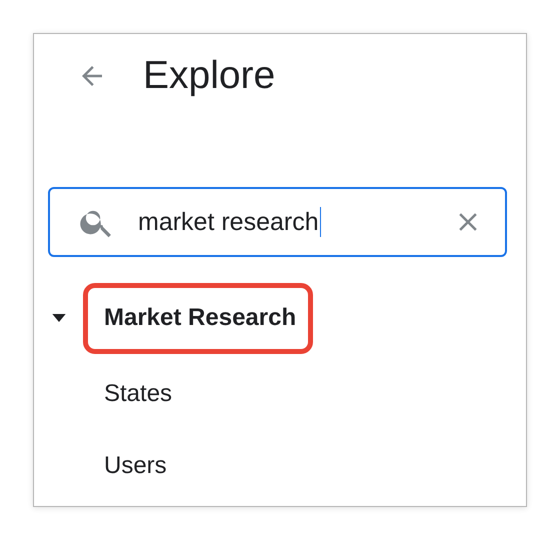 This screenshot has width=560, height=540. What do you see at coordinates (209, 76) in the screenshot?
I see `page-title: Explore` at bounding box center [209, 76].